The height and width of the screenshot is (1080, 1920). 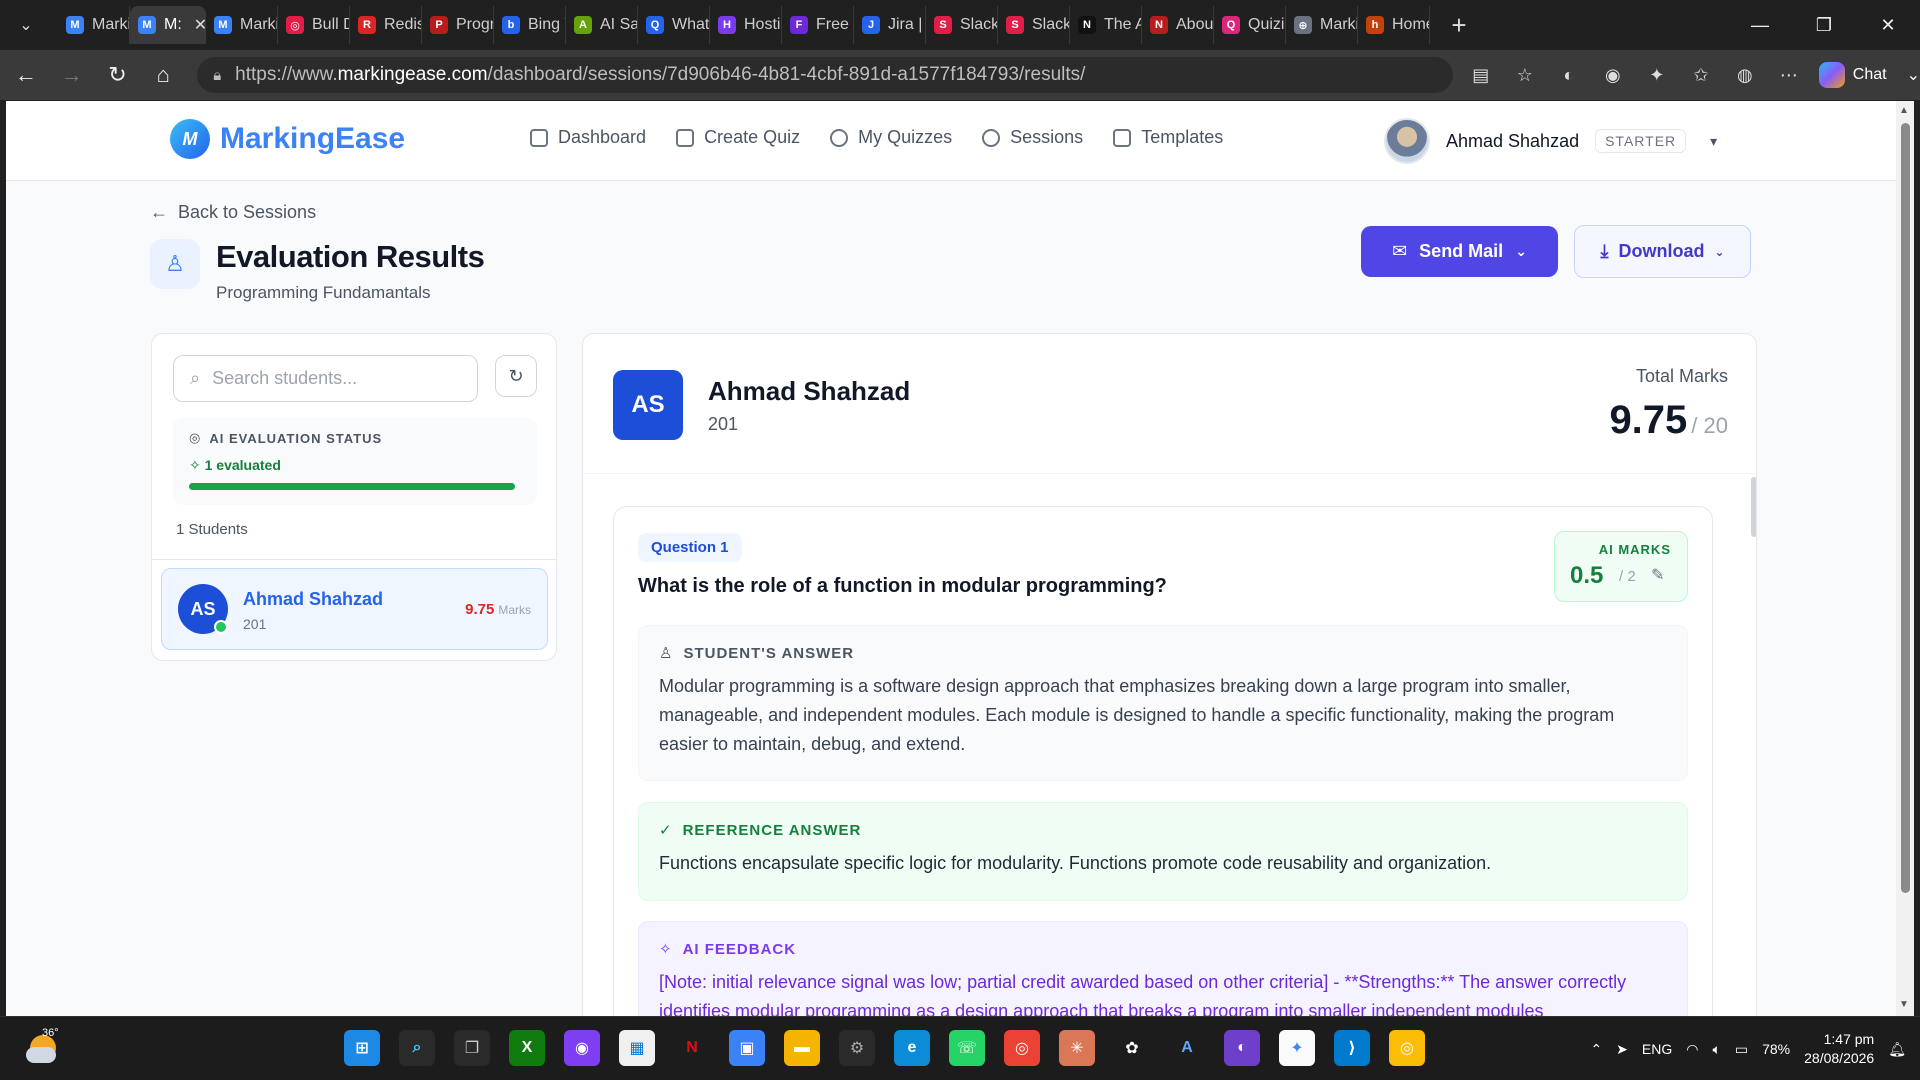 I want to click on battery-icon: ▭, so click(x=1741, y=1049).